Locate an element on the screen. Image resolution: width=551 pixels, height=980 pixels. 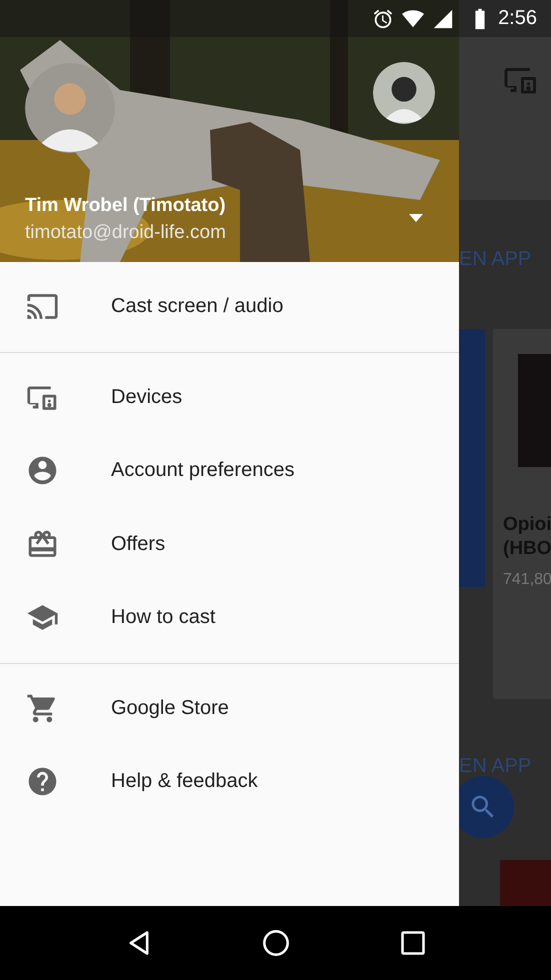
menu-item: Account preferences is located at coordinates (229, 471).